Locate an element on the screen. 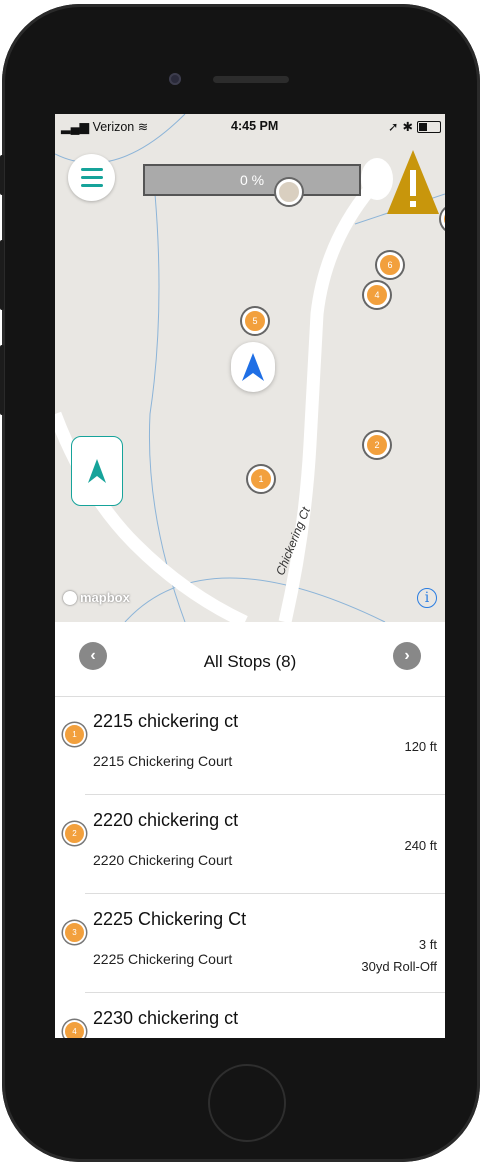  chevron-right-icon: › is located at coordinates (407, 655).